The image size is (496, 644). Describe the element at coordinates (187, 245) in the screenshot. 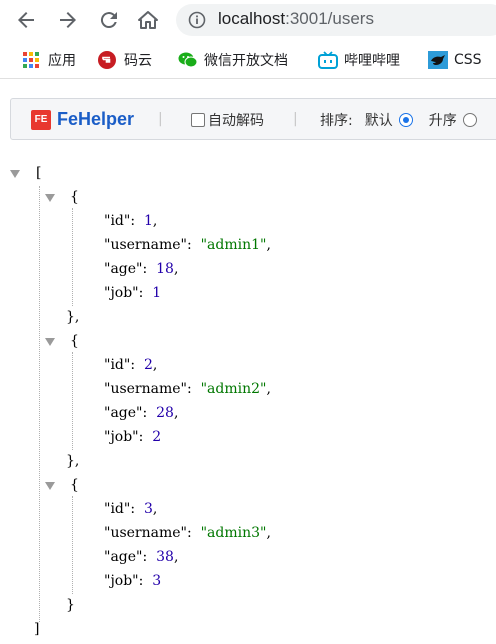

I see `json-entry-username: "username": "admin1",` at that location.